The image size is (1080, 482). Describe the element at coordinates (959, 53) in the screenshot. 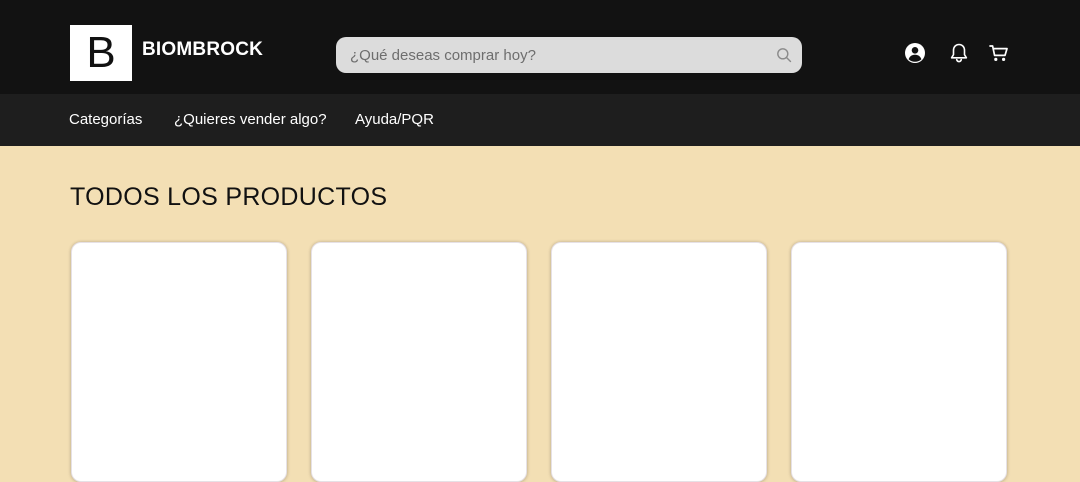

I see `bell-icon` at that location.